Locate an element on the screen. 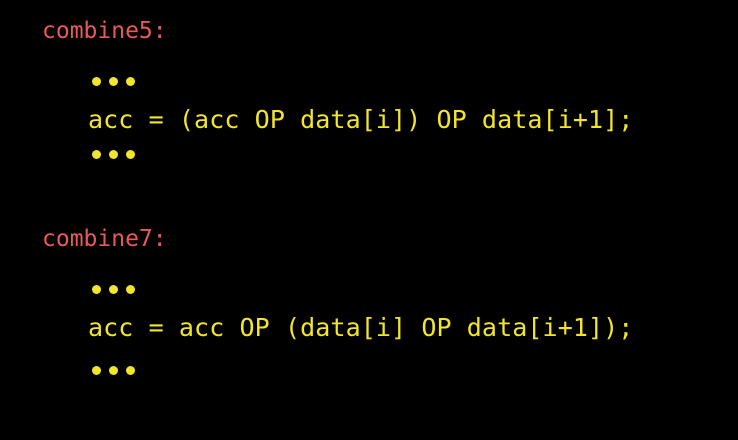 This screenshot has height=440, width=738. ellipsis-top-combine5 is located at coordinates (113, 81).